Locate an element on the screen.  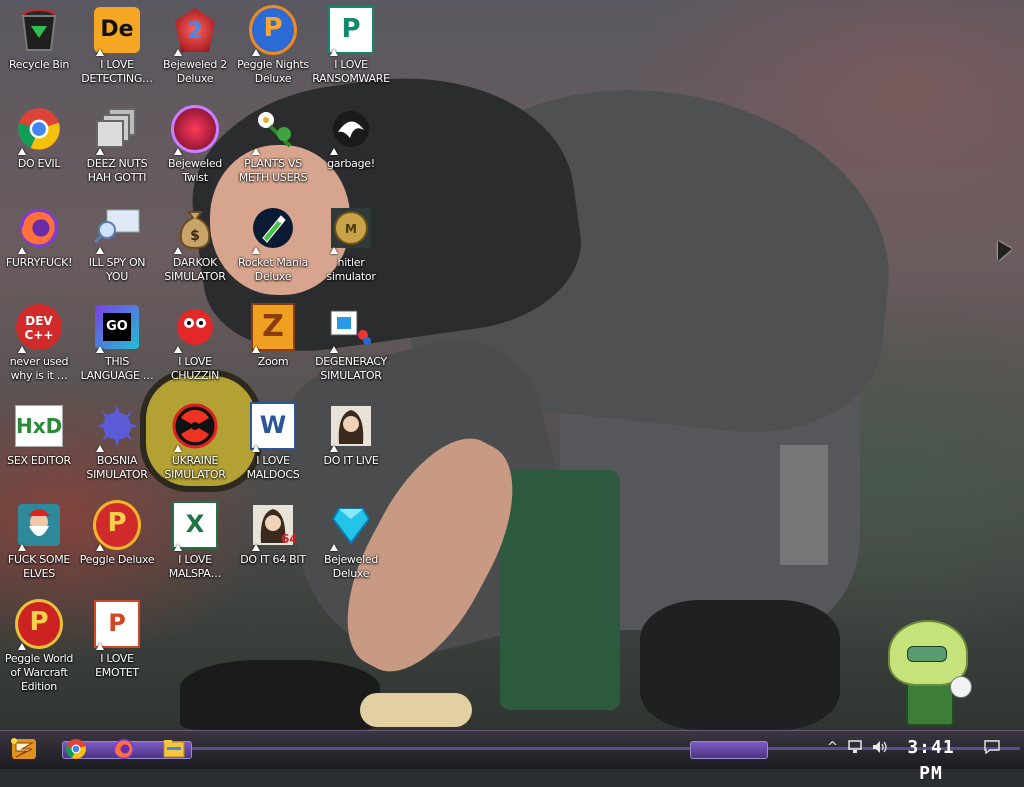
file-explorer-taskbar-button is located at coordinates (174, 749).